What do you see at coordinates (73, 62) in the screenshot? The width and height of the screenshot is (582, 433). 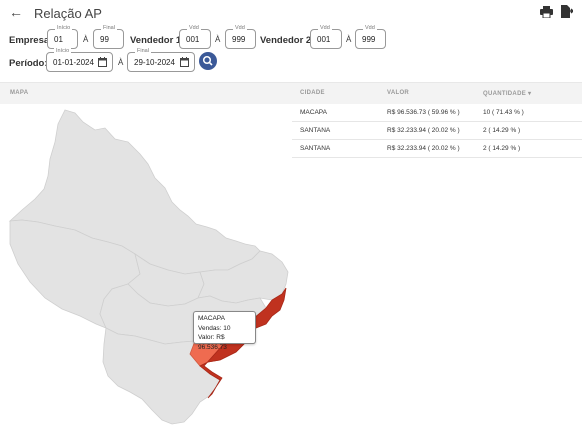 I see `periodo-inicio-value: 01-01-2024` at bounding box center [73, 62].